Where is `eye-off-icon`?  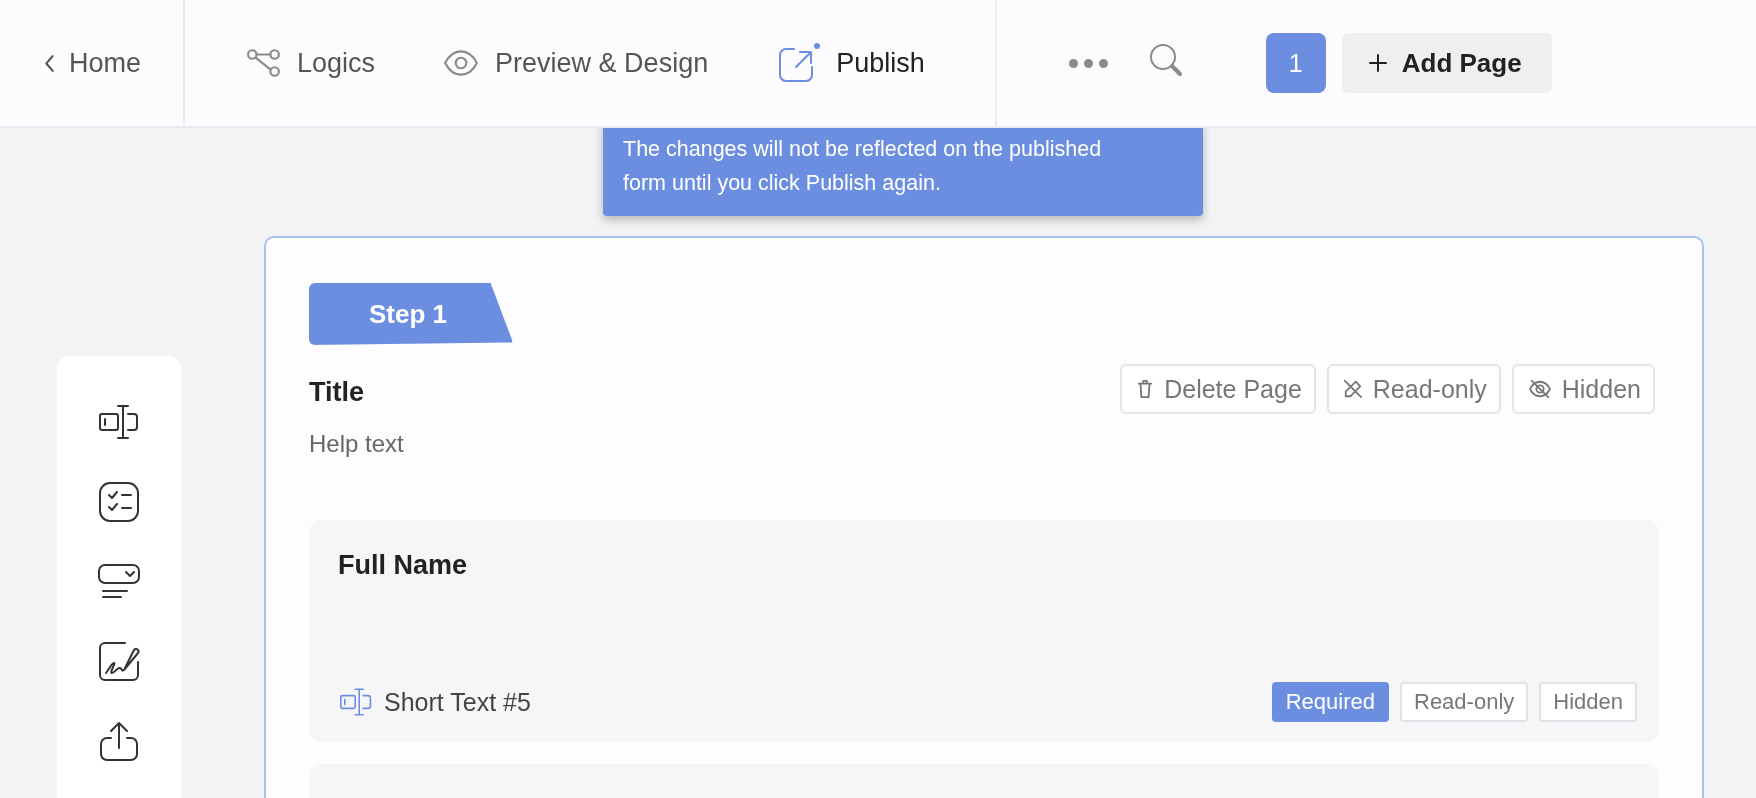 eye-off-icon is located at coordinates (1539, 389).